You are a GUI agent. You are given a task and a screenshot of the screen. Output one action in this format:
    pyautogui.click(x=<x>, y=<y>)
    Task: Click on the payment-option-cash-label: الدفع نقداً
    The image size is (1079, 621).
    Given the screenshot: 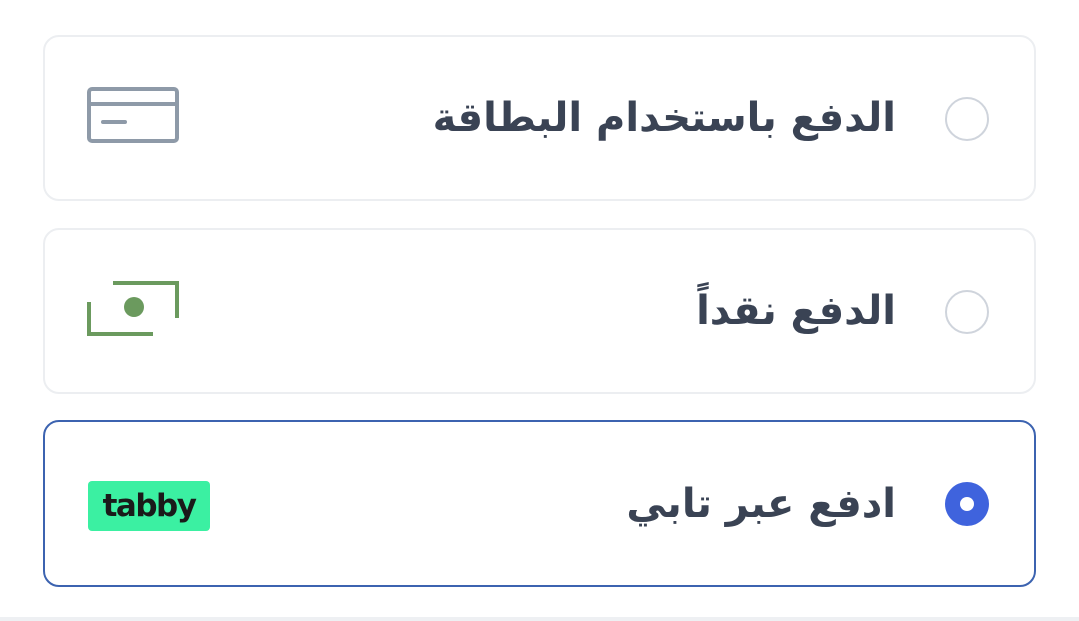 What is the action you would take?
    pyautogui.click(x=796, y=311)
    